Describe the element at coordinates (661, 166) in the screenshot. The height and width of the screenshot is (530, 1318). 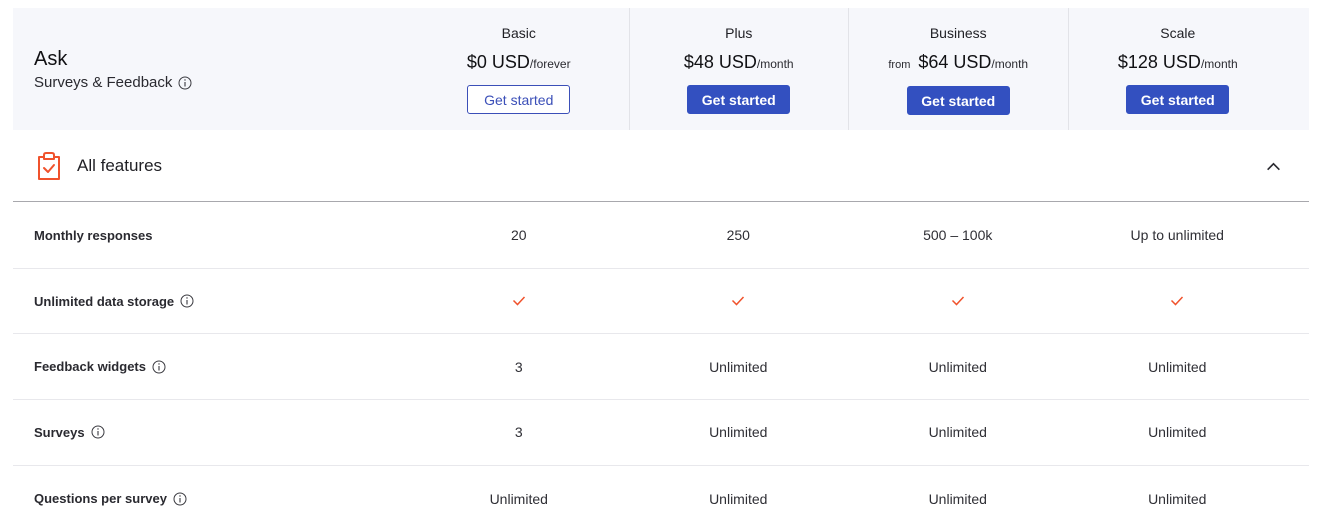
I see `all-features-toggle: All features` at that location.